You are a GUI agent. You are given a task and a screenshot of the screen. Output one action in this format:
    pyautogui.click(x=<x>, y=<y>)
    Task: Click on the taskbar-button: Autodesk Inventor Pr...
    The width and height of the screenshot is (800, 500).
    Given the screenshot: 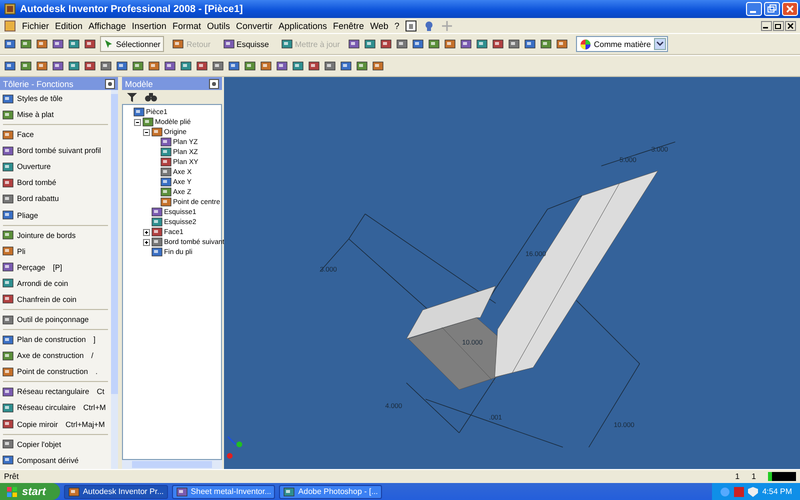 What is the action you would take?
    pyautogui.click(x=116, y=491)
    